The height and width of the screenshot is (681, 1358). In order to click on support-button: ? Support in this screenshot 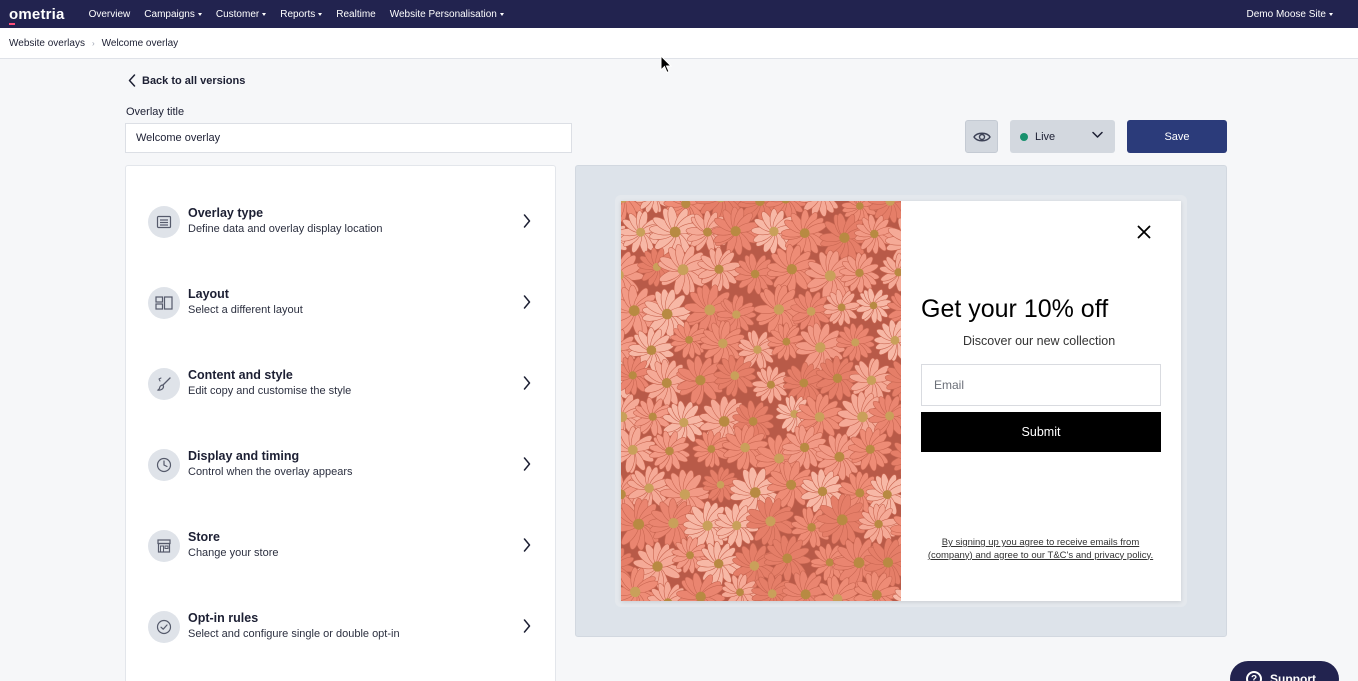, I will do `click(1284, 671)`.